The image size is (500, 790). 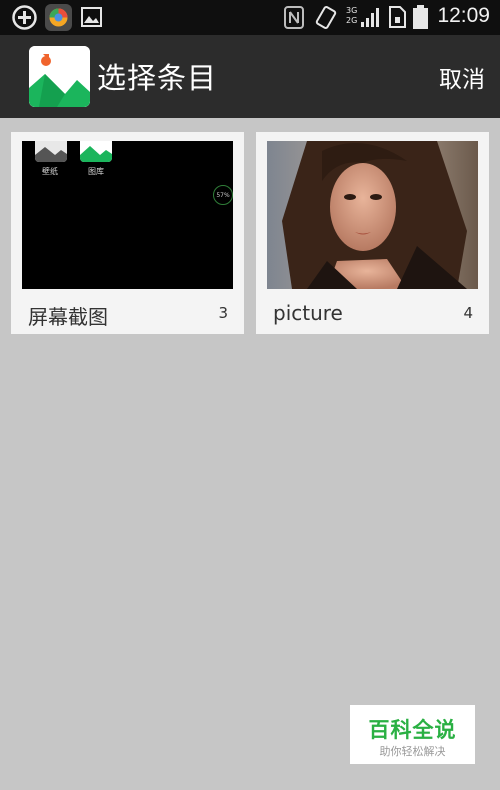 What do you see at coordinates (326, 19) in the screenshot?
I see `rotation-icon` at bounding box center [326, 19].